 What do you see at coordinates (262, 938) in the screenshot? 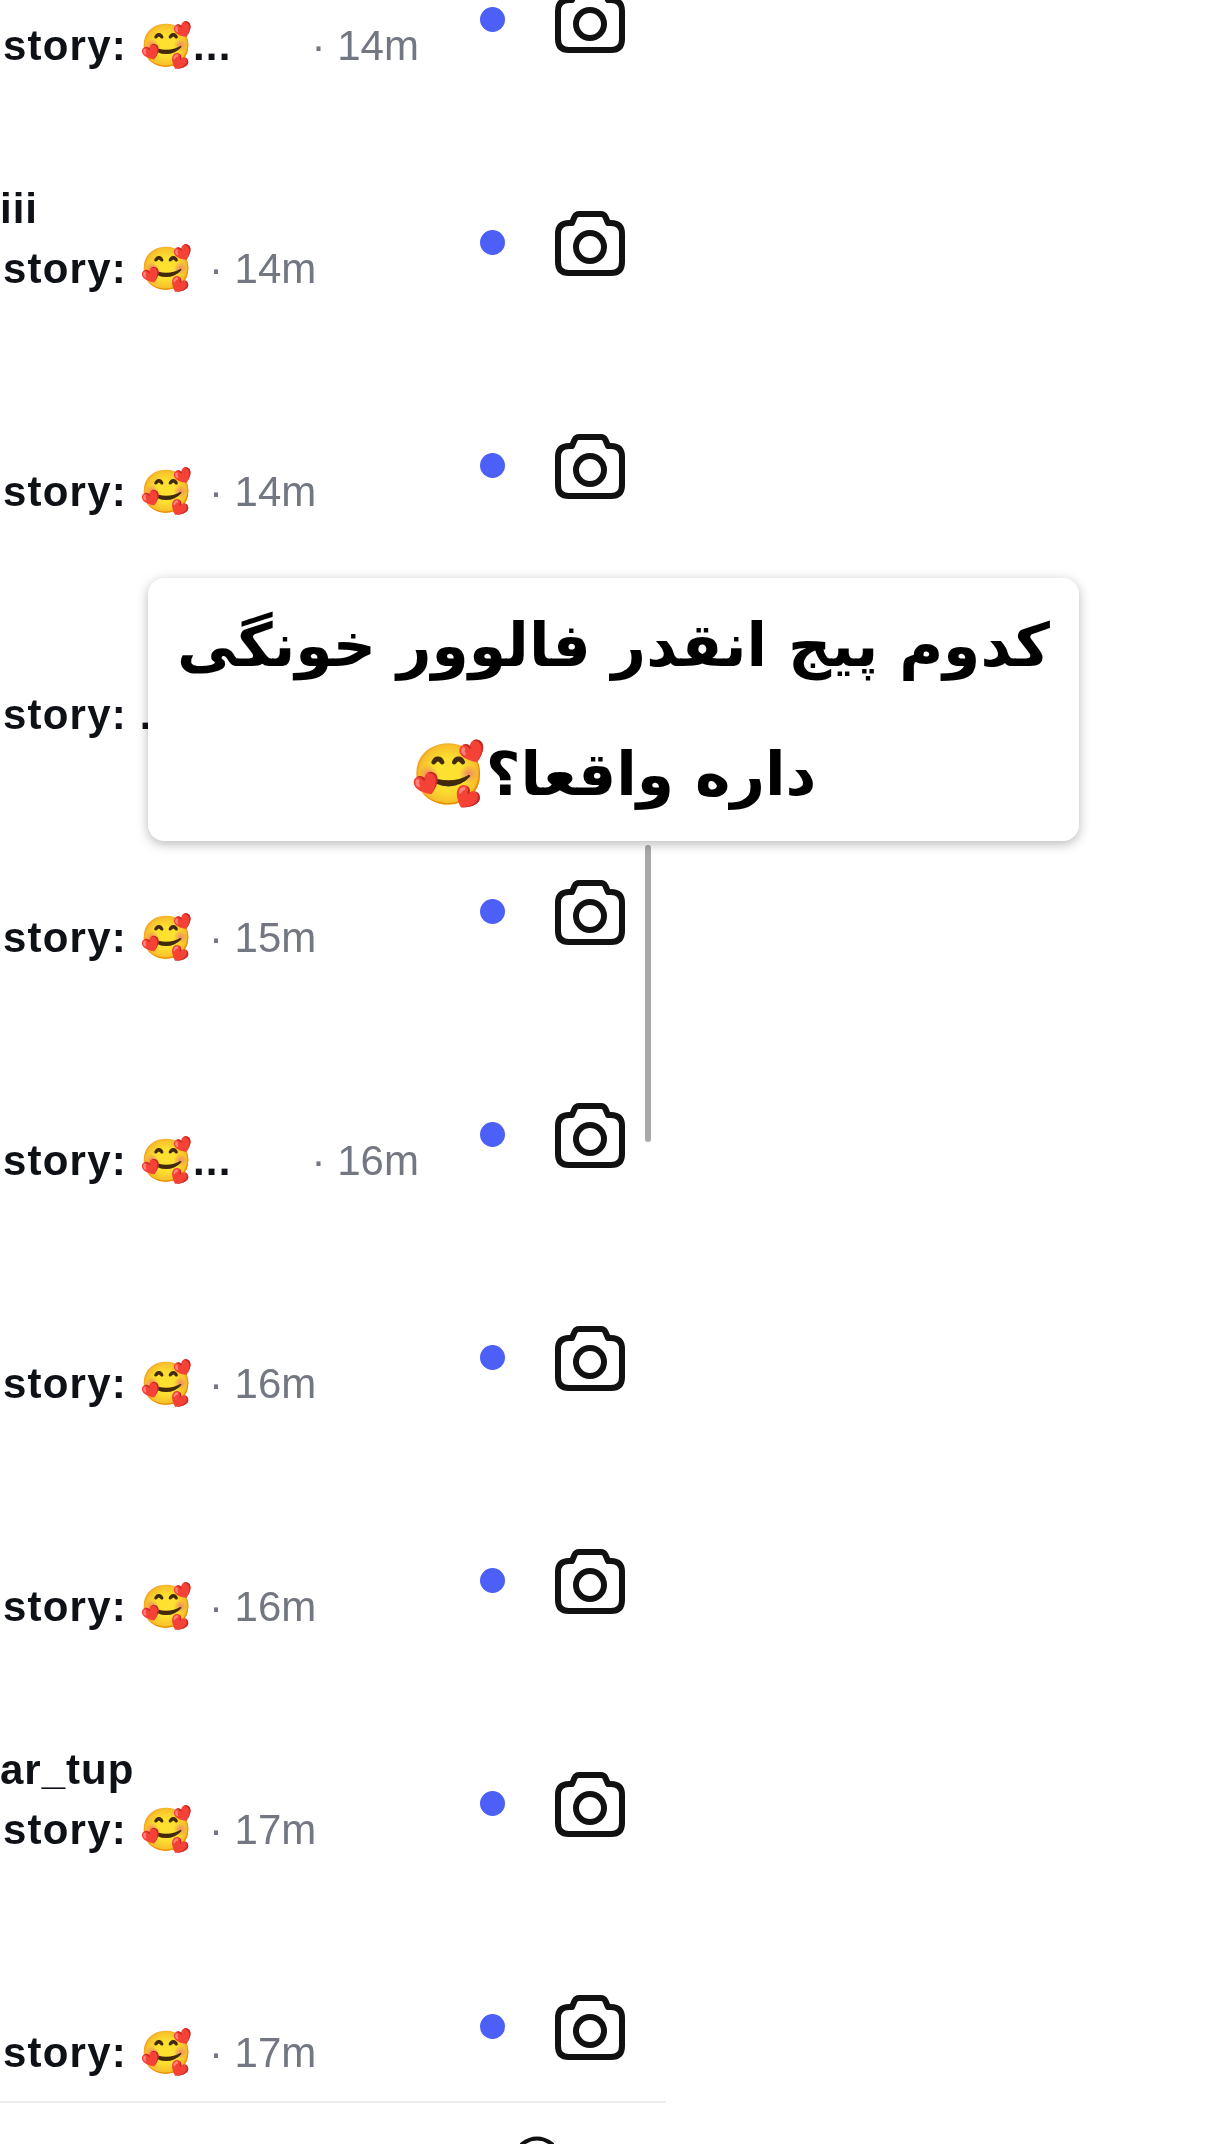
I see `timestamp: · 15m` at bounding box center [262, 938].